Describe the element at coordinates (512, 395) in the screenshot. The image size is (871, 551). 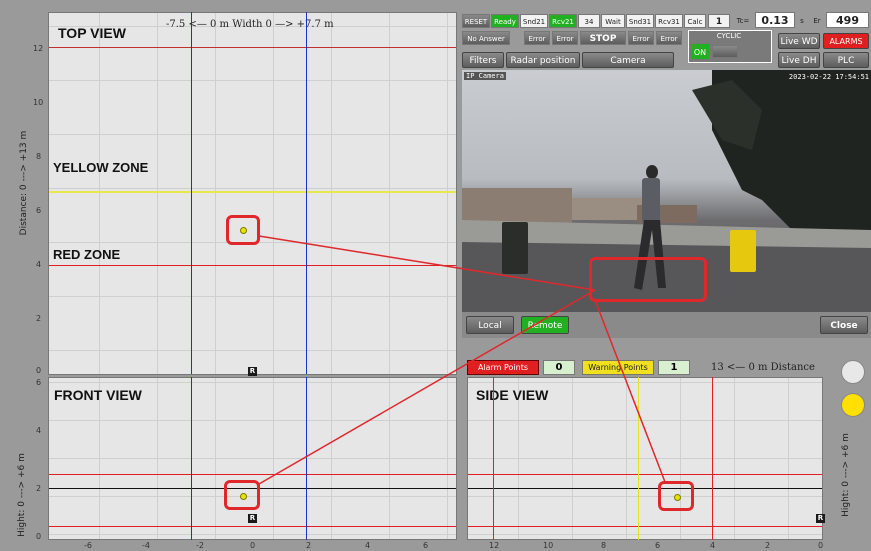
I see `side-view-title: SIDE VIEW` at that location.